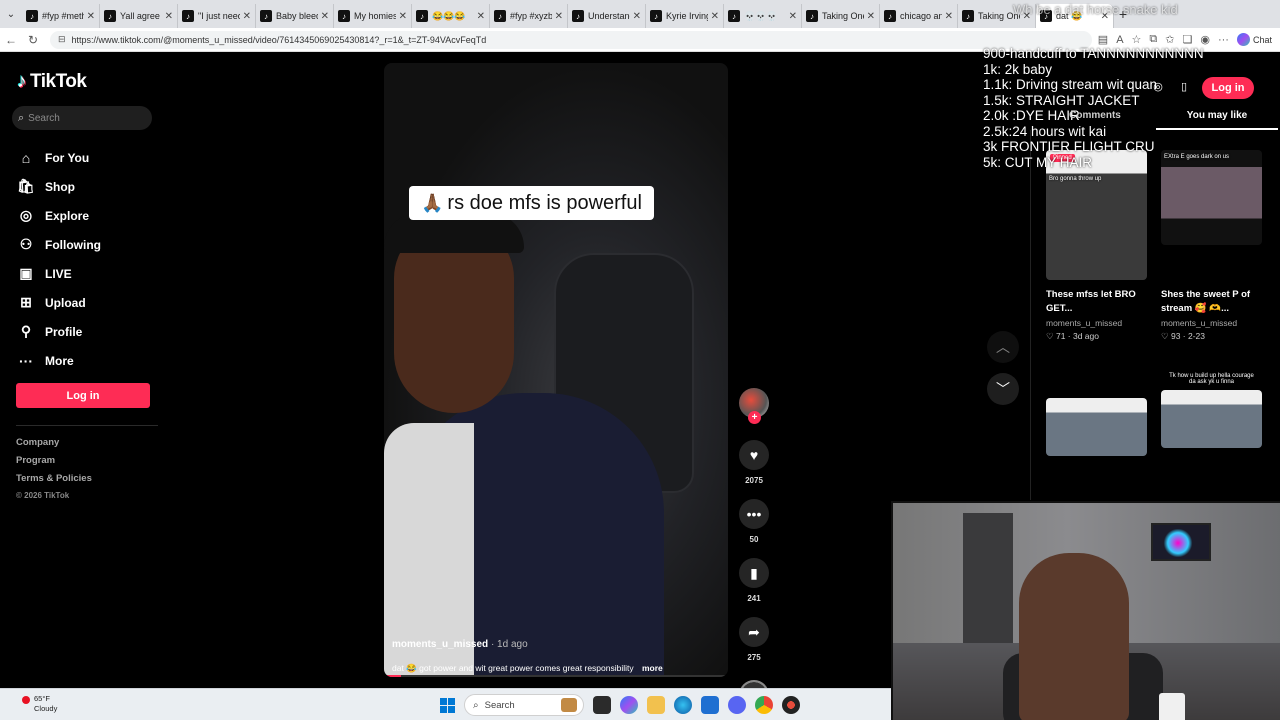  I want to click on sidebar-item-upload: ⊞ Upload, so click(87, 302).